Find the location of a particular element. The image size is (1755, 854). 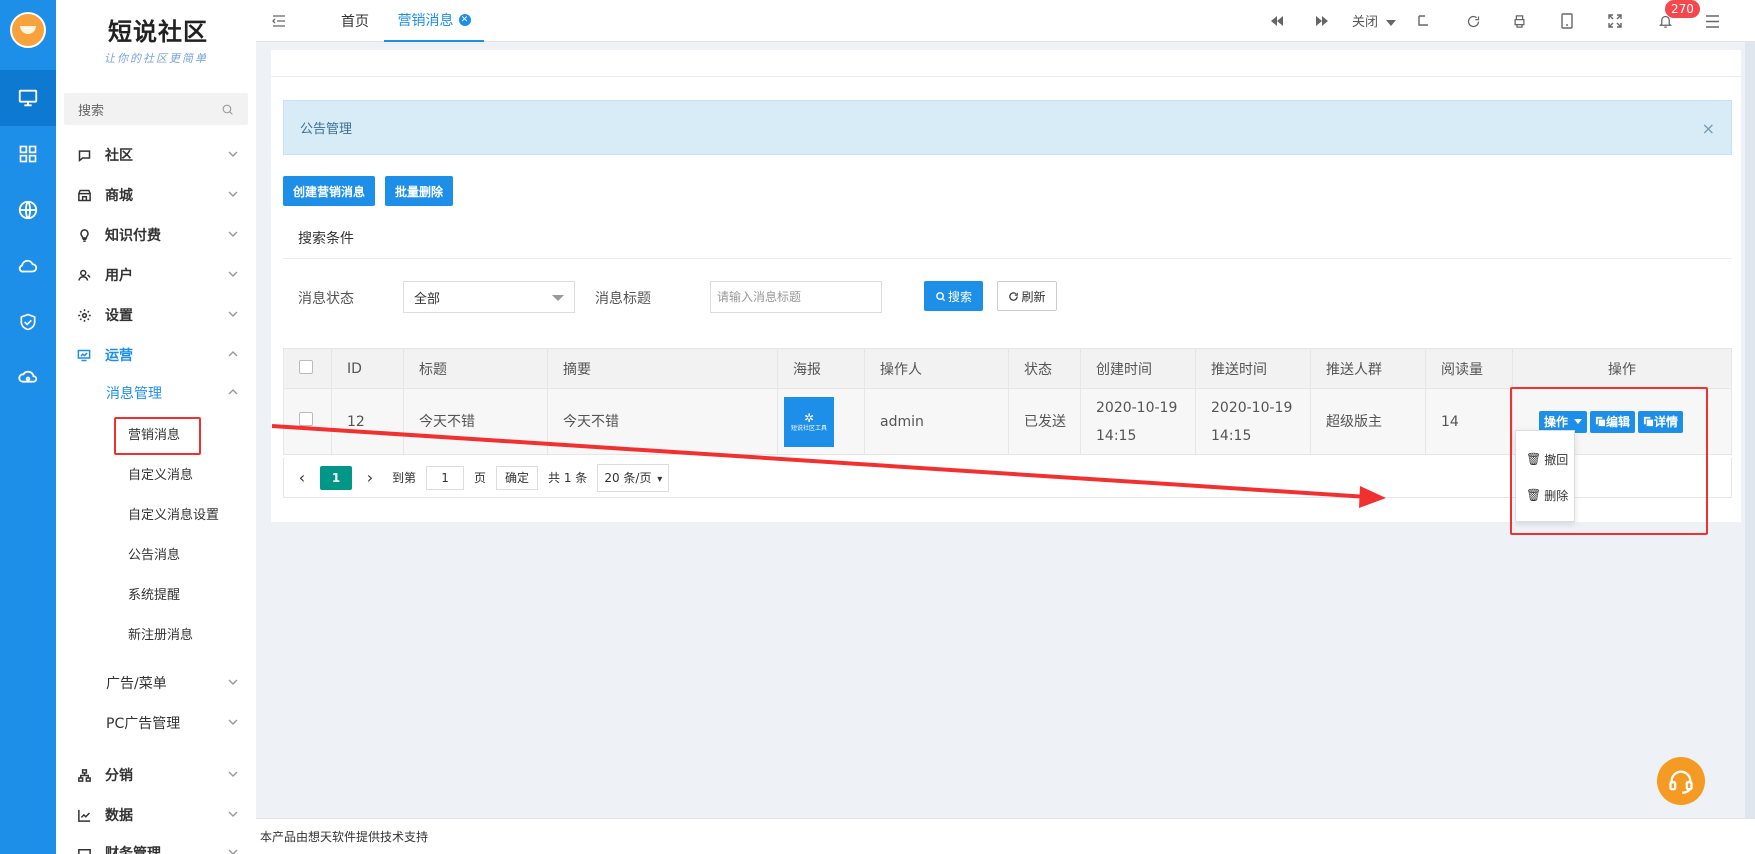

title-filter-input is located at coordinates (796, 297).